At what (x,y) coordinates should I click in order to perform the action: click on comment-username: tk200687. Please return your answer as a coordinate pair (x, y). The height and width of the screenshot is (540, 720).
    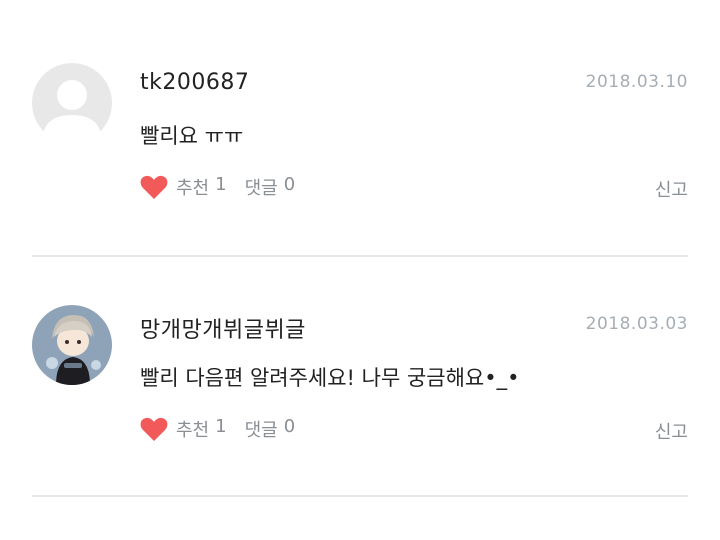
    Looking at the image, I should click on (194, 82).